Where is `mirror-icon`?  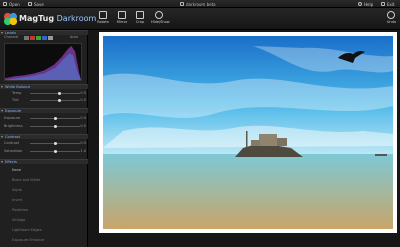
mirror-icon is located at coordinates (122, 15).